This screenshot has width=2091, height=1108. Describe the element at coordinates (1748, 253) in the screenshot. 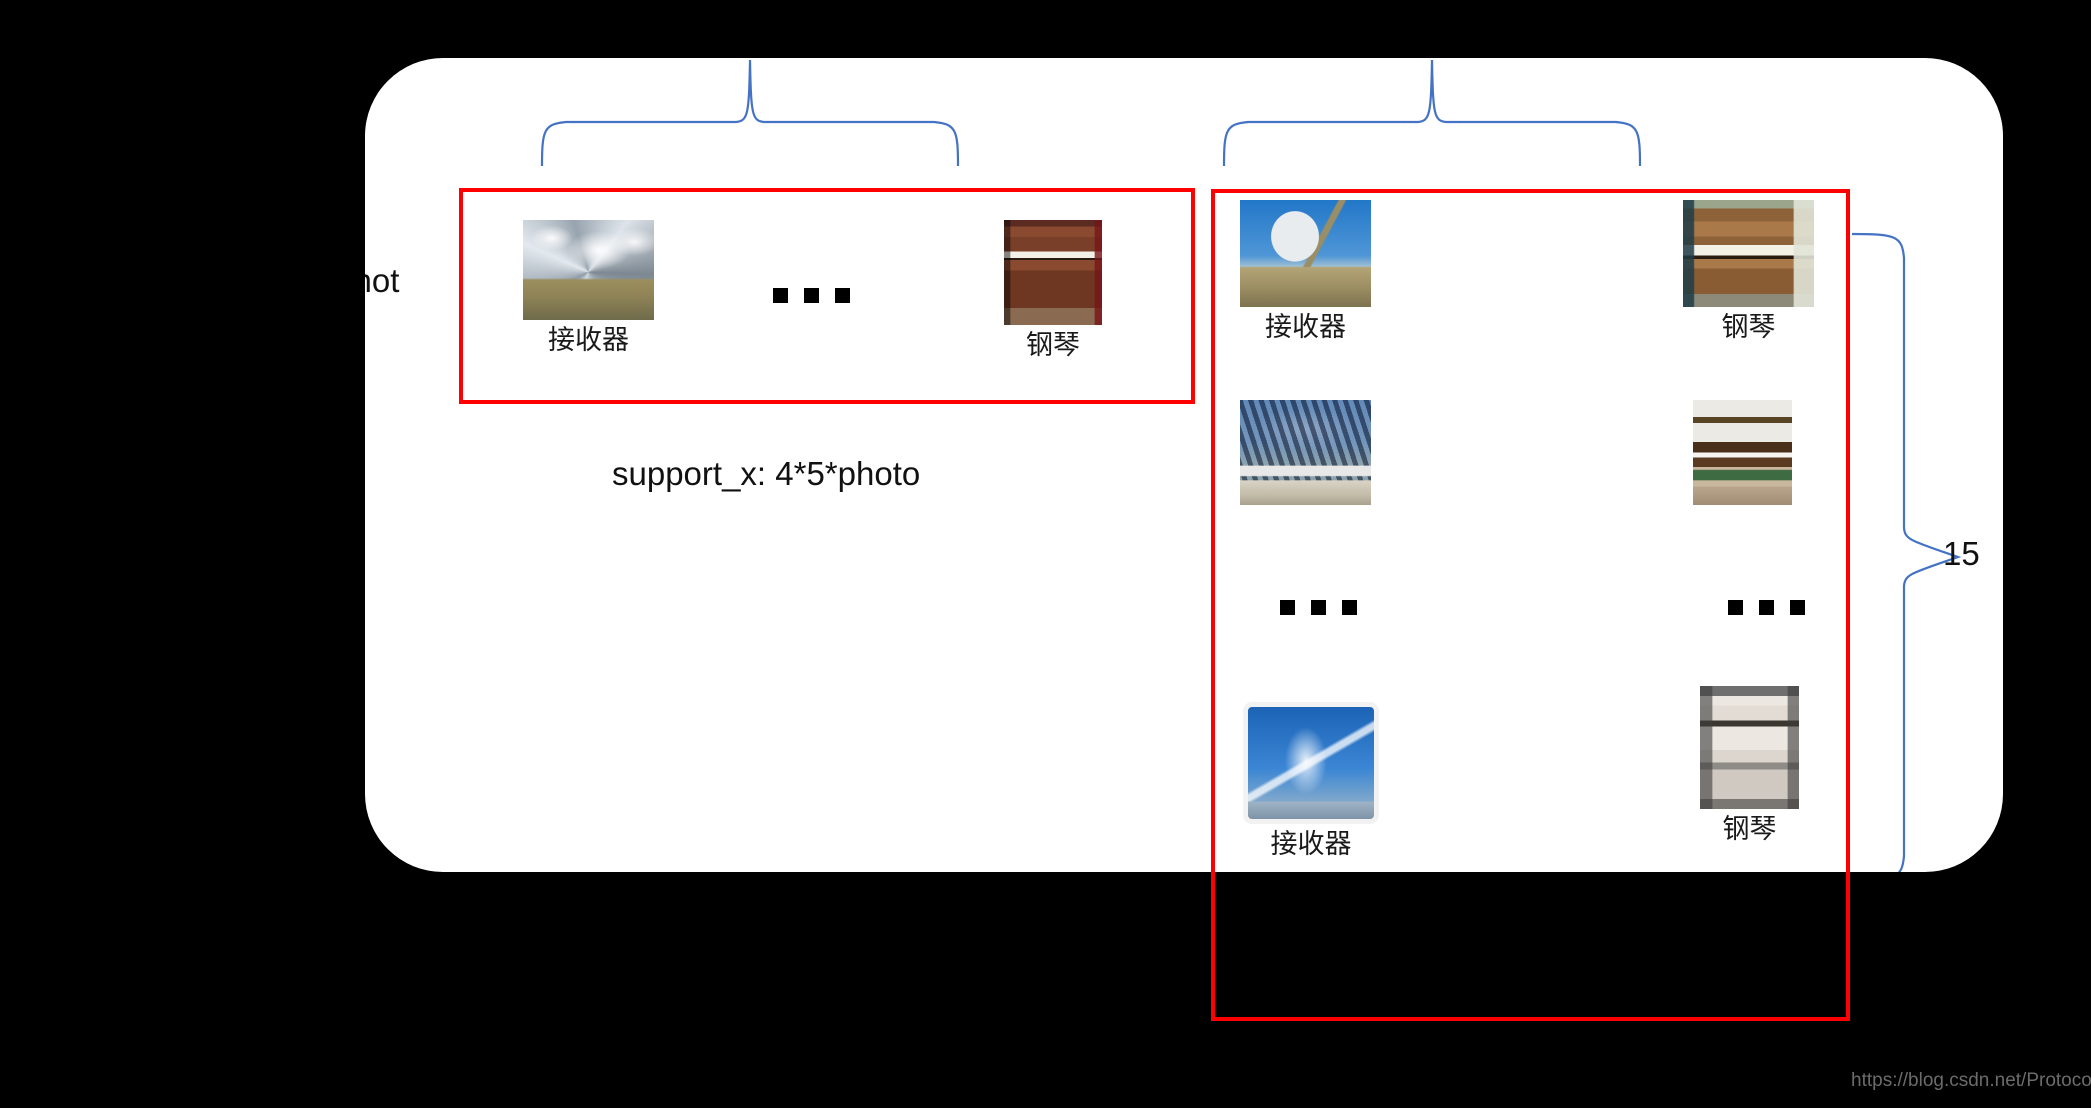

I see `wooden-upright-piano-photo` at that location.